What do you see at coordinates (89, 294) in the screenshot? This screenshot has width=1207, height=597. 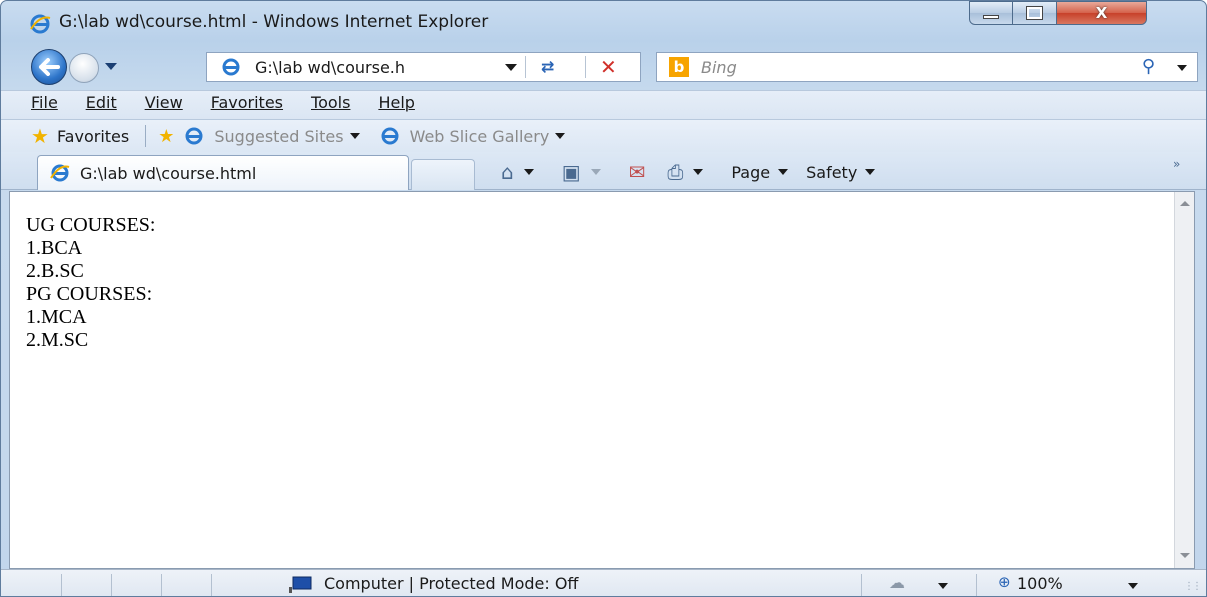 I see `heading-pg-courses: PG COURSES:` at bounding box center [89, 294].